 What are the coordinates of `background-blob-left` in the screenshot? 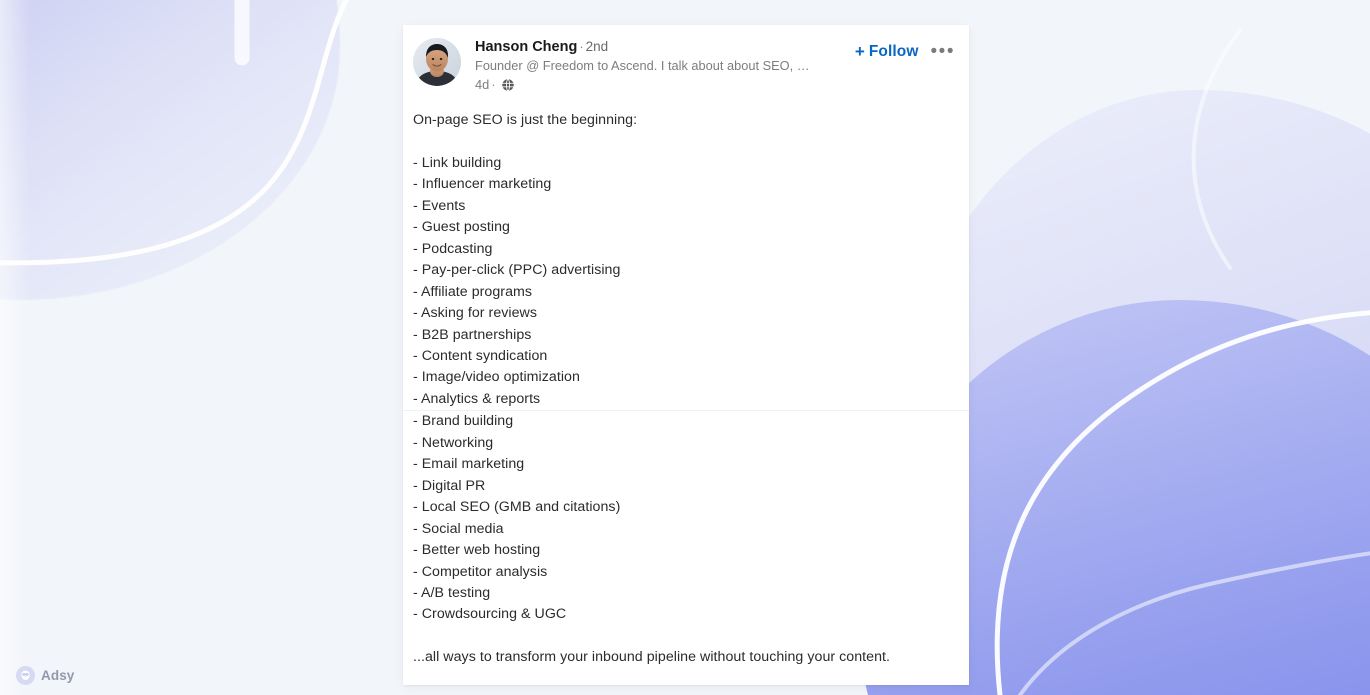 It's located at (170, 150).